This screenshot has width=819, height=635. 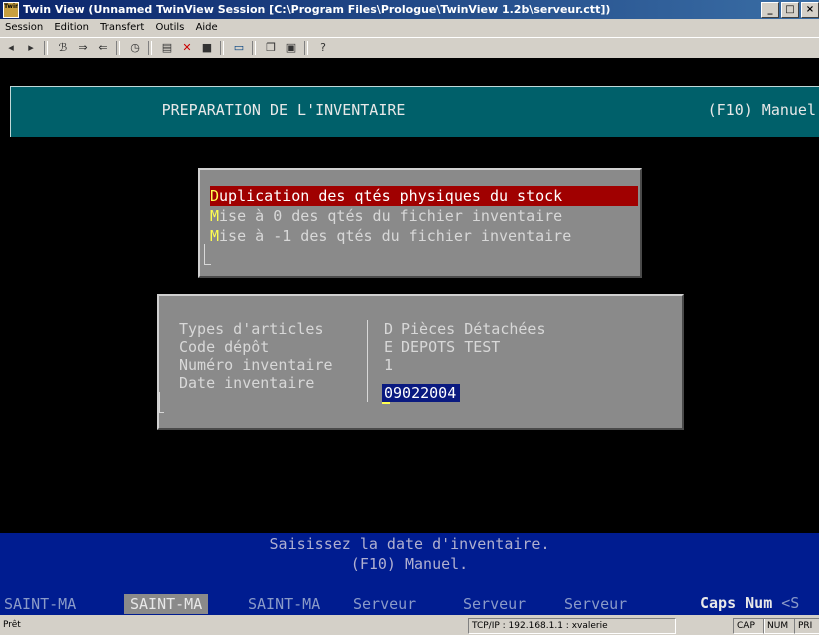 I want to click on twinview-app-icon: Twin View, so click(x=11, y=10).